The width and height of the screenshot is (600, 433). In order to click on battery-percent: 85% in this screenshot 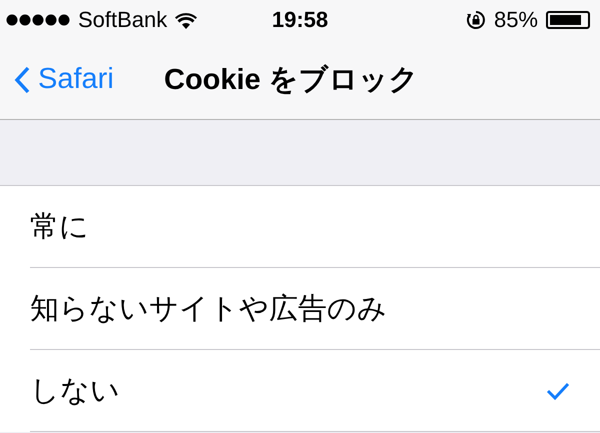, I will do `click(516, 20)`.